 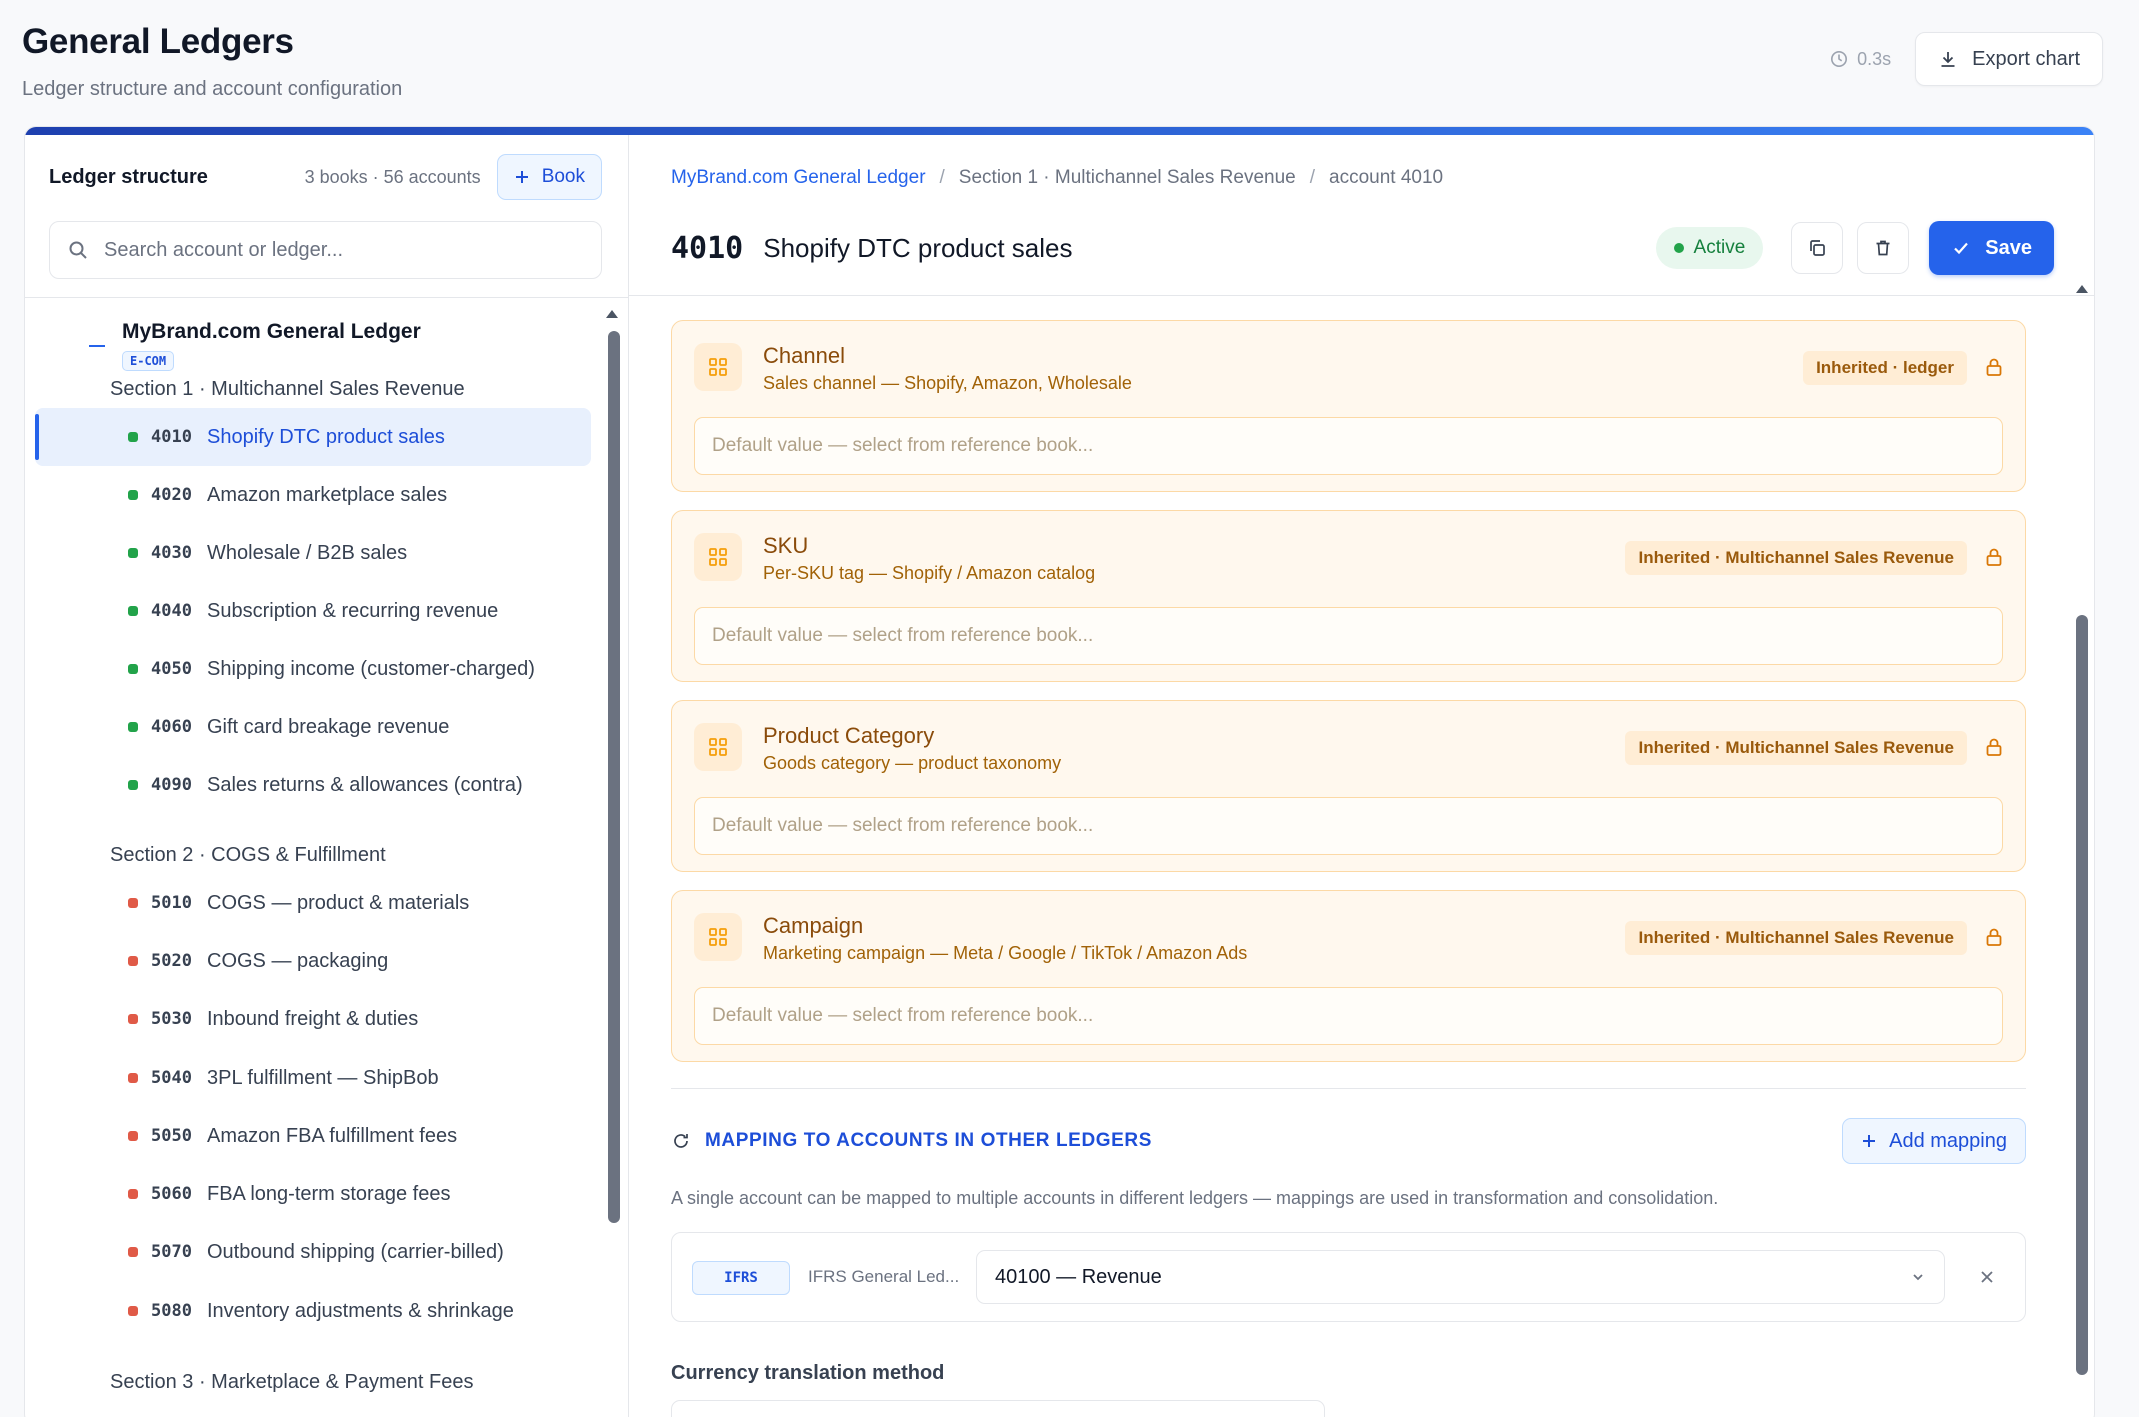 I want to click on account-row-5040: 5040 3PL fulfillment — ShipBob, so click(x=313, y=1078).